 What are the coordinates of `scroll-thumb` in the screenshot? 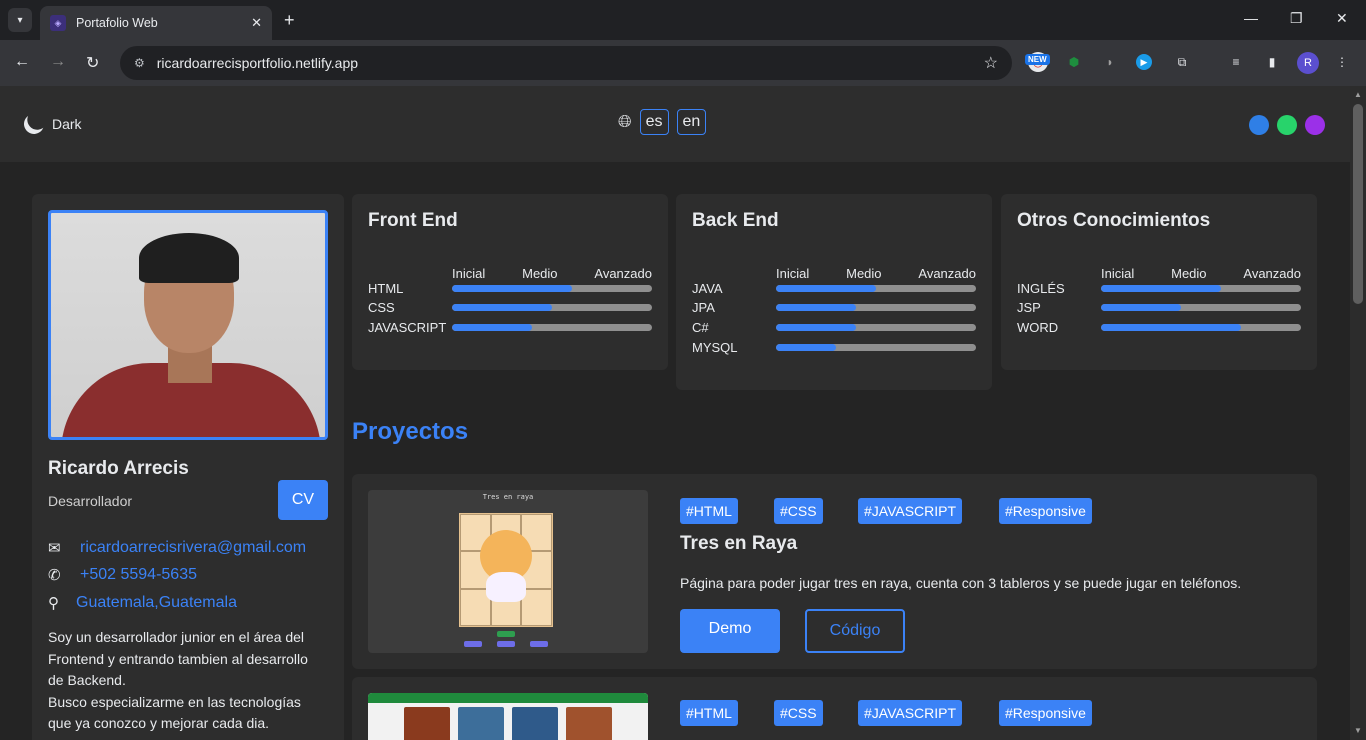 It's located at (1358, 204).